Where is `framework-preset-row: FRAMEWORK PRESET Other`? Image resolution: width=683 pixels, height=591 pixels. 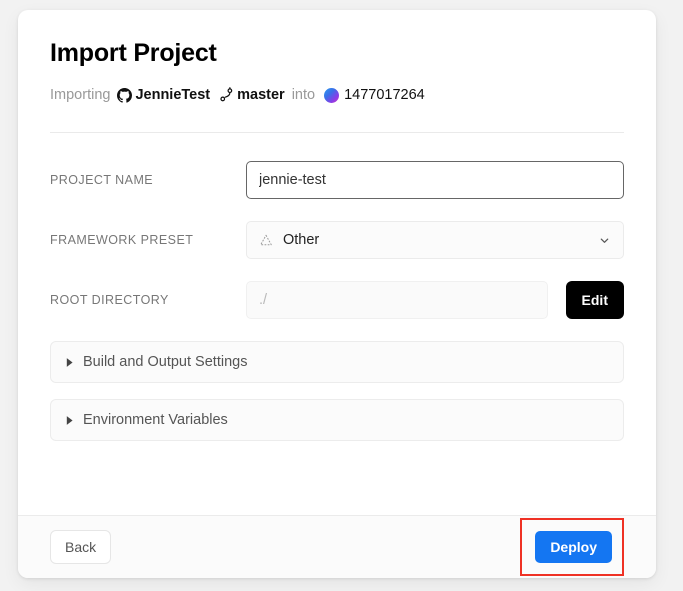
framework-preset-row: FRAMEWORK PRESET Other is located at coordinates (337, 240).